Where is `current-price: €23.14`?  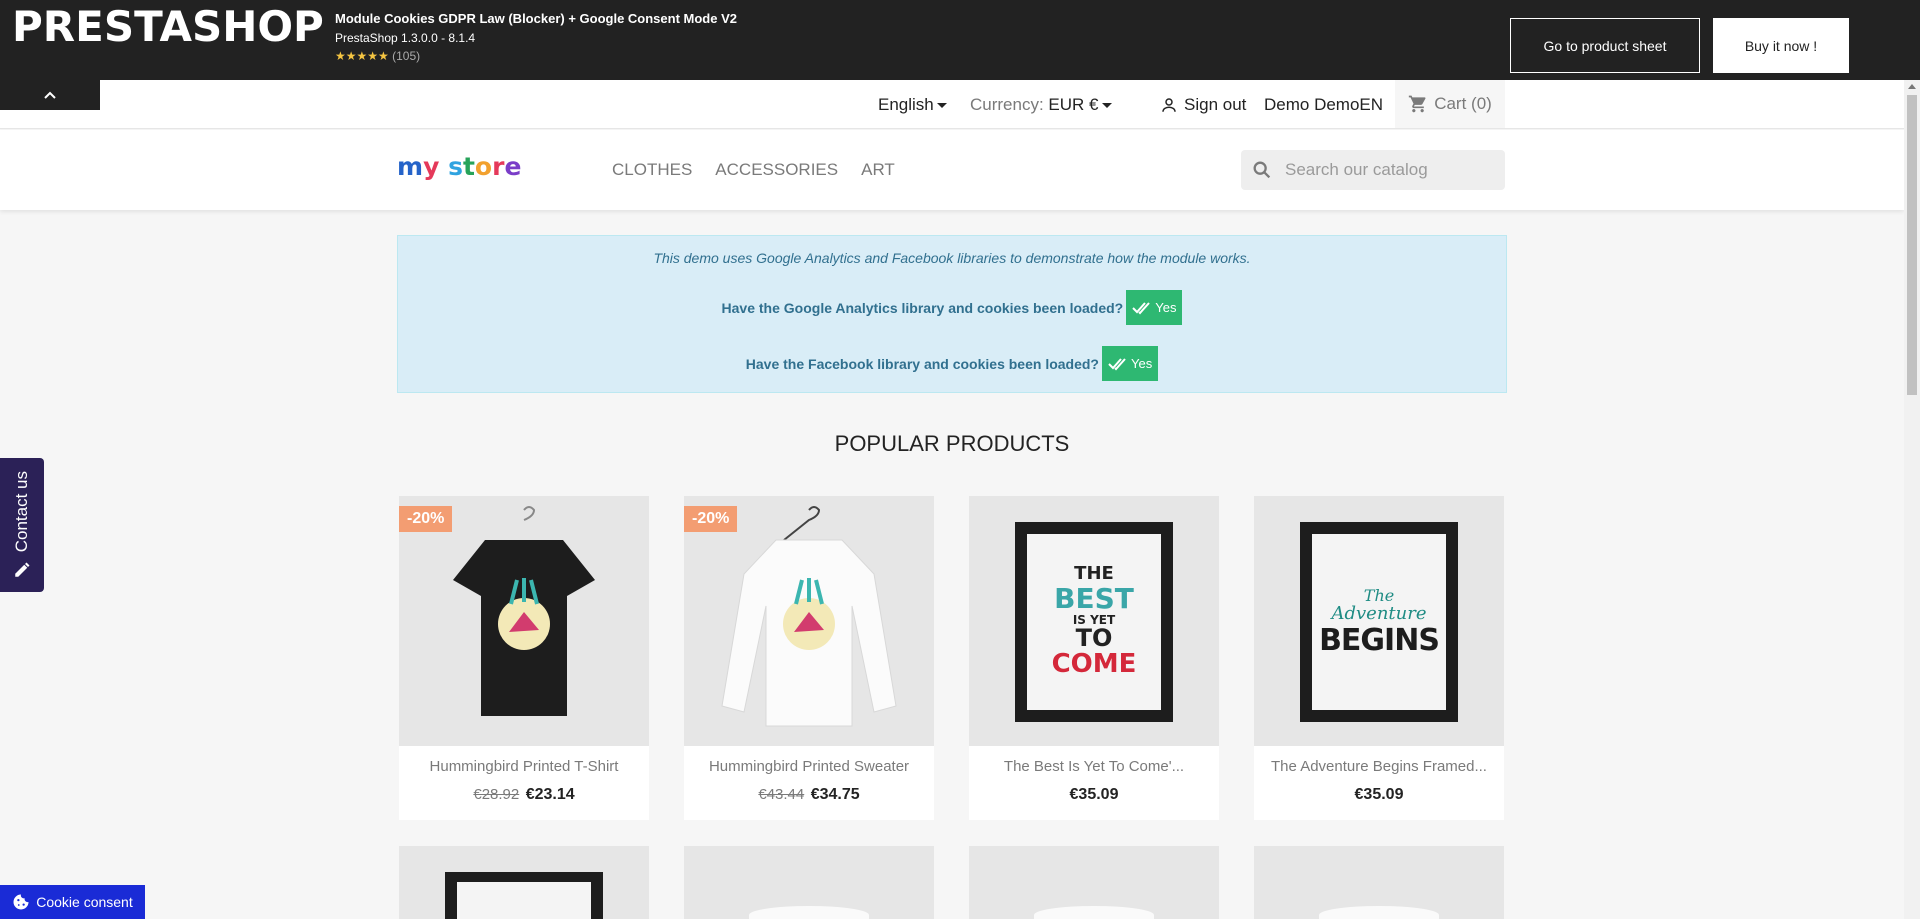 current-price: €23.14 is located at coordinates (550, 794).